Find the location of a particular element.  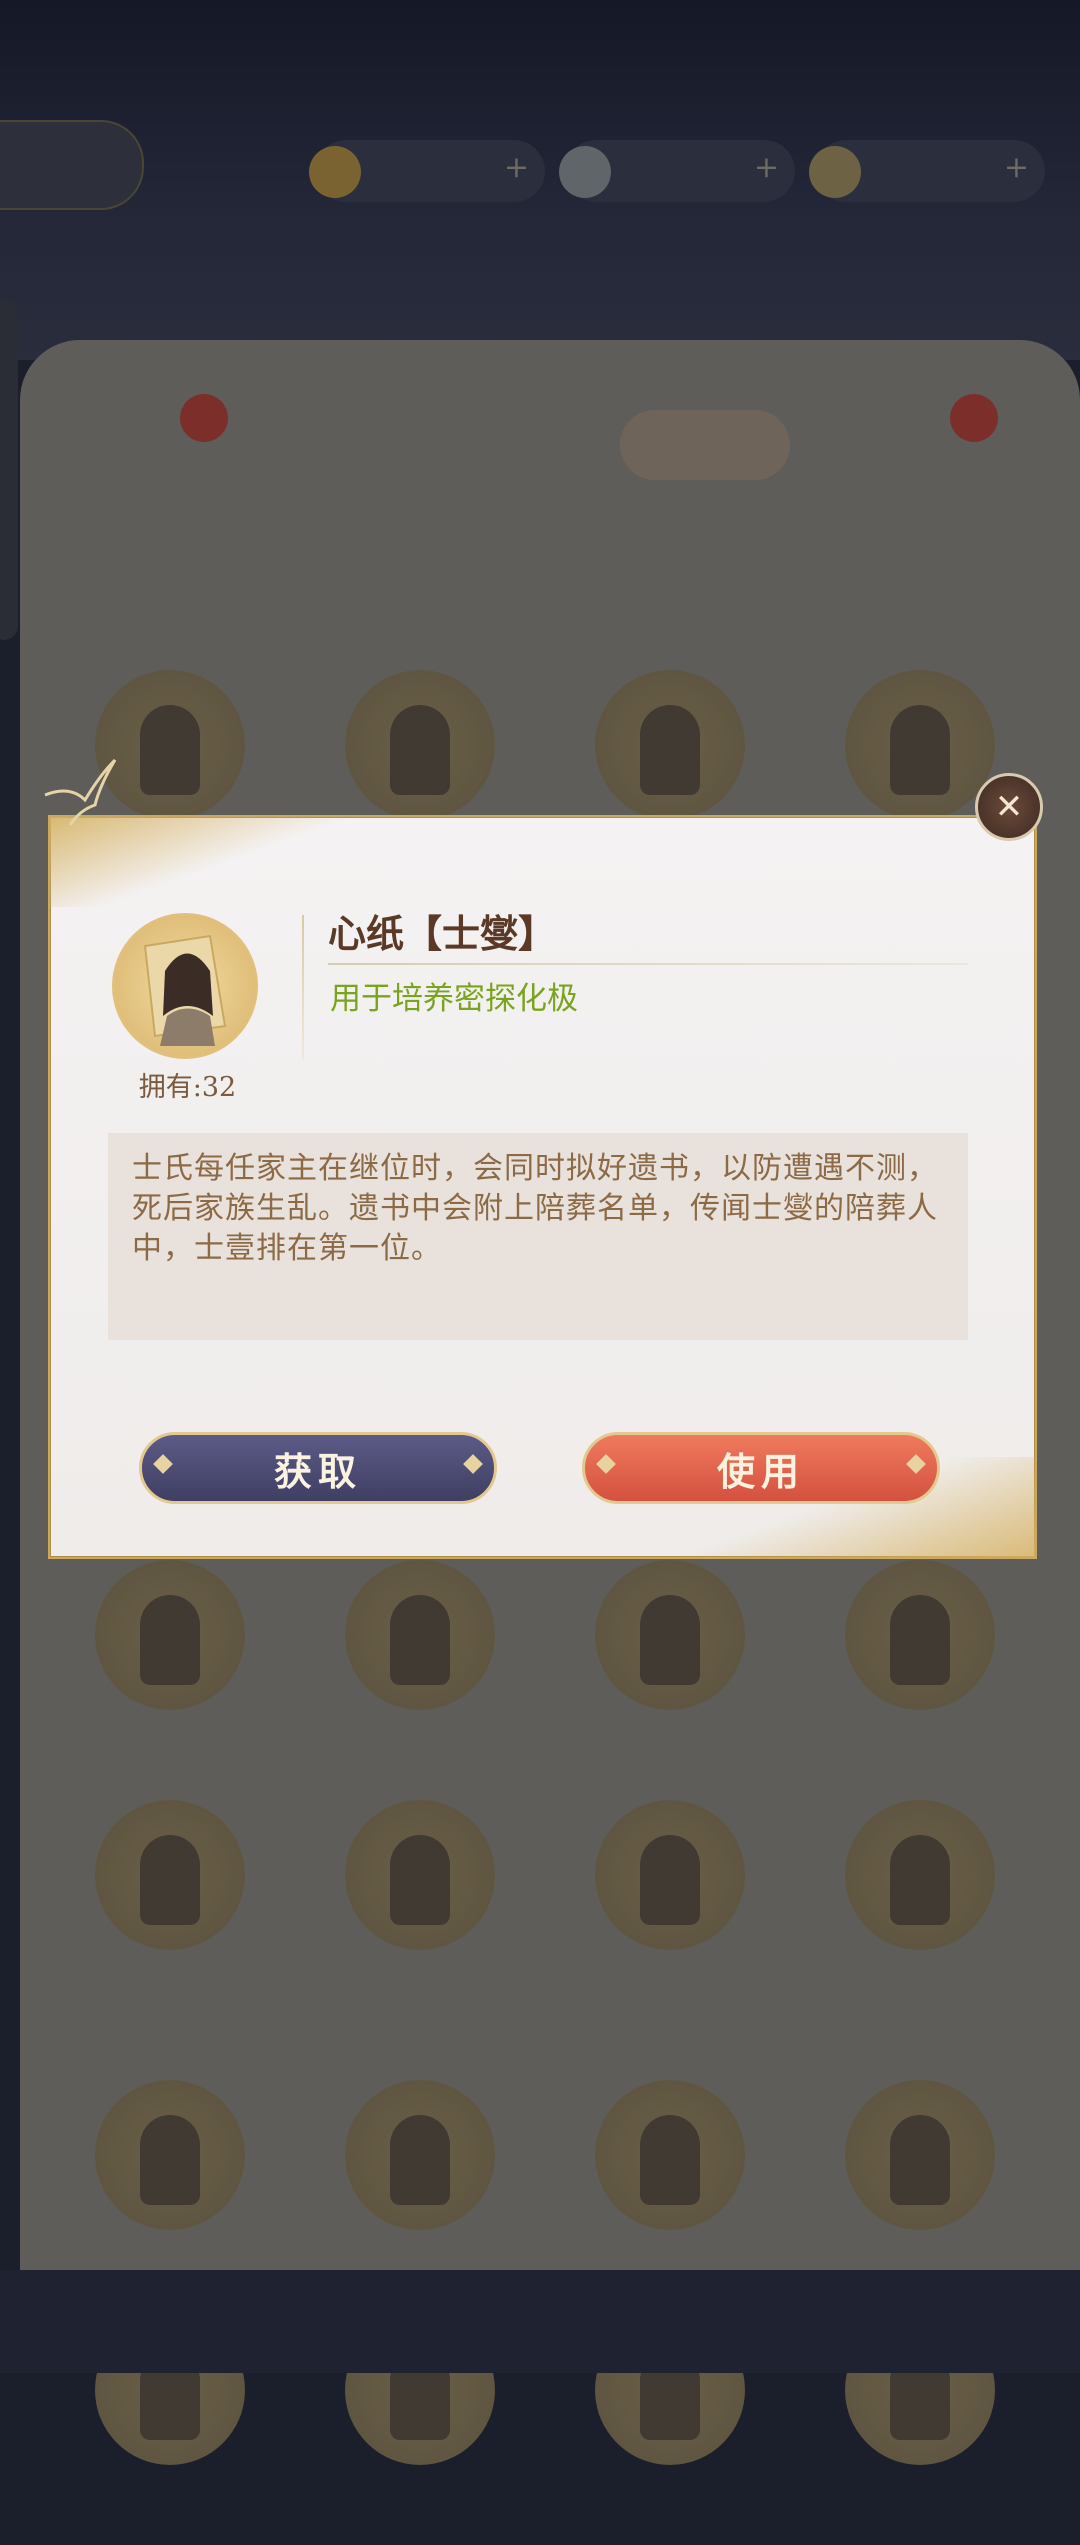

resource-bar: + + + is located at coordinates (540, 175).